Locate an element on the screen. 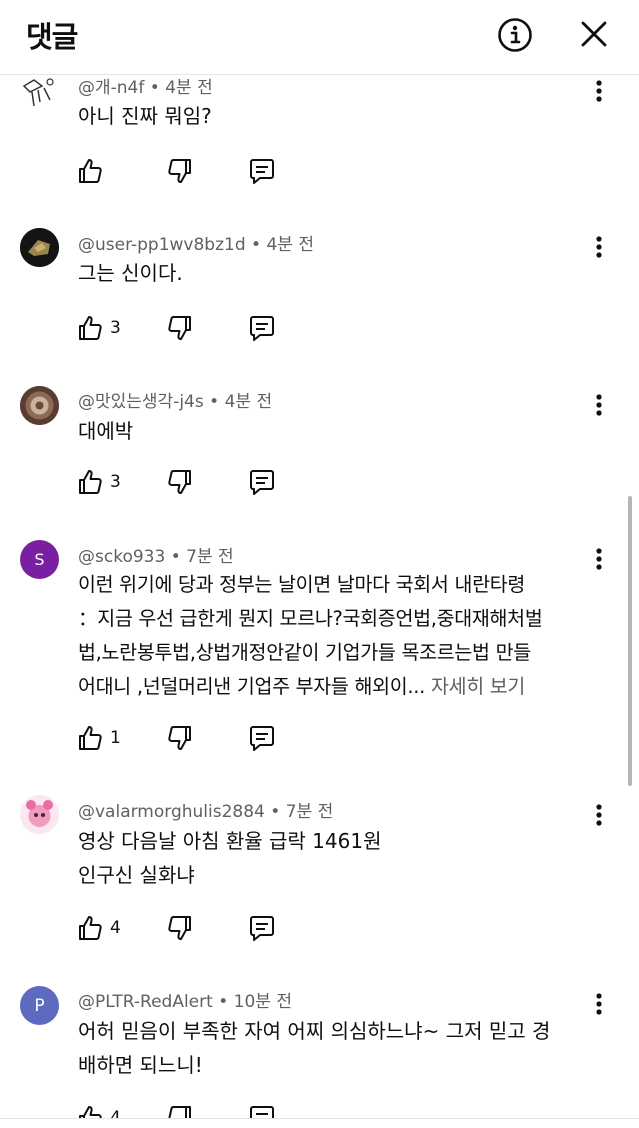 The width and height of the screenshot is (639, 1128). avatar: P is located at coordinates (39, 1005).